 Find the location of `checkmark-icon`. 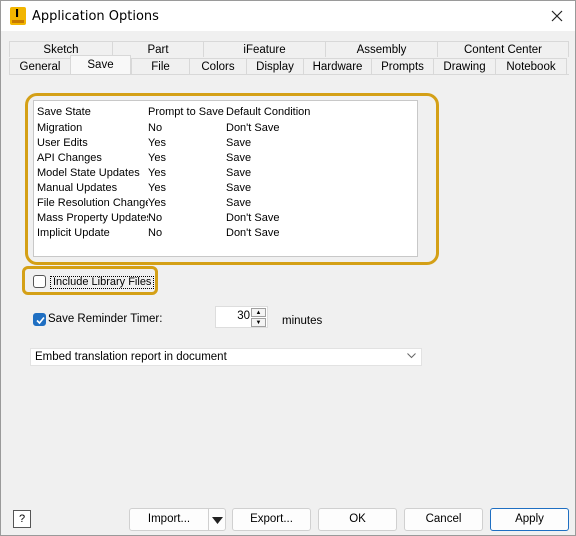

checkmark-icon is located at coordinates (40, 320).